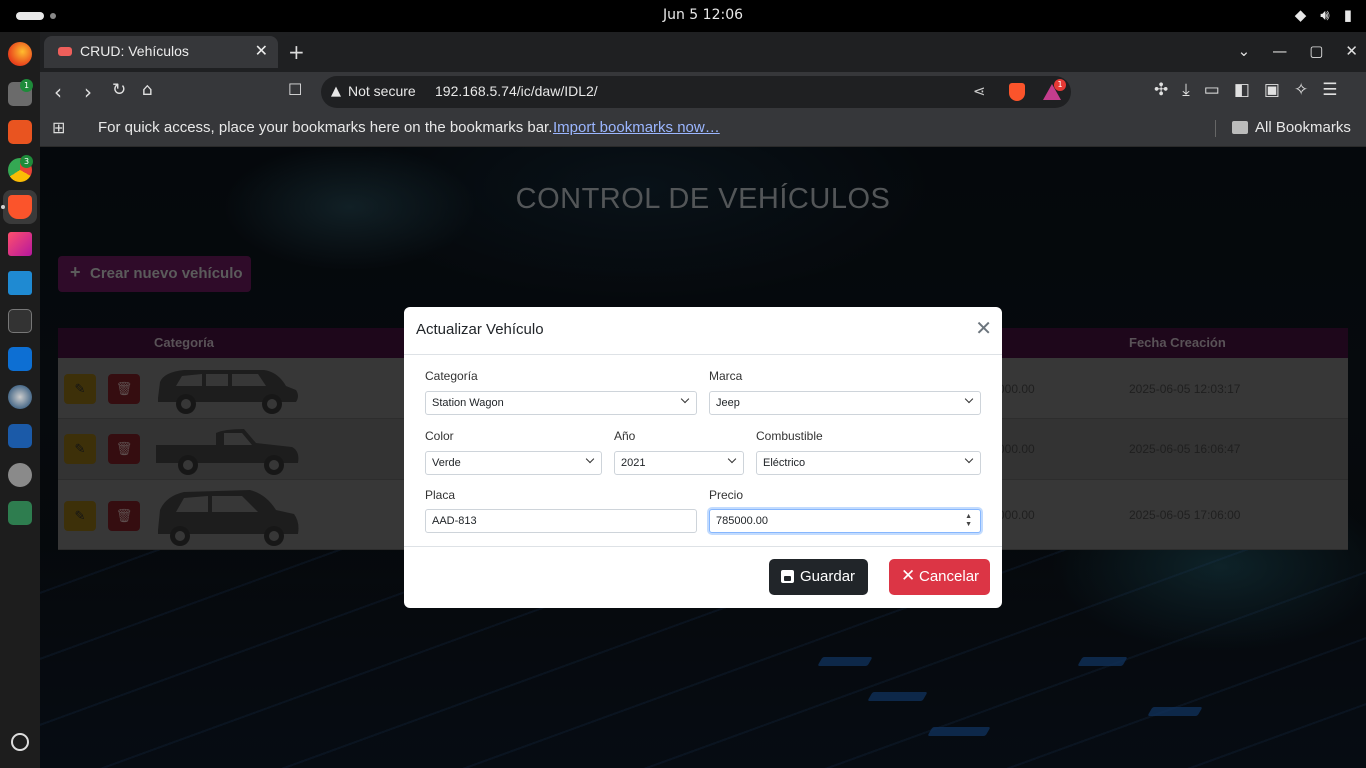  What do you see at coordinates (134, 51) in the screenshot?
I see `tab-title: CRUD: Vehículos` at bounding box center [134, 51].